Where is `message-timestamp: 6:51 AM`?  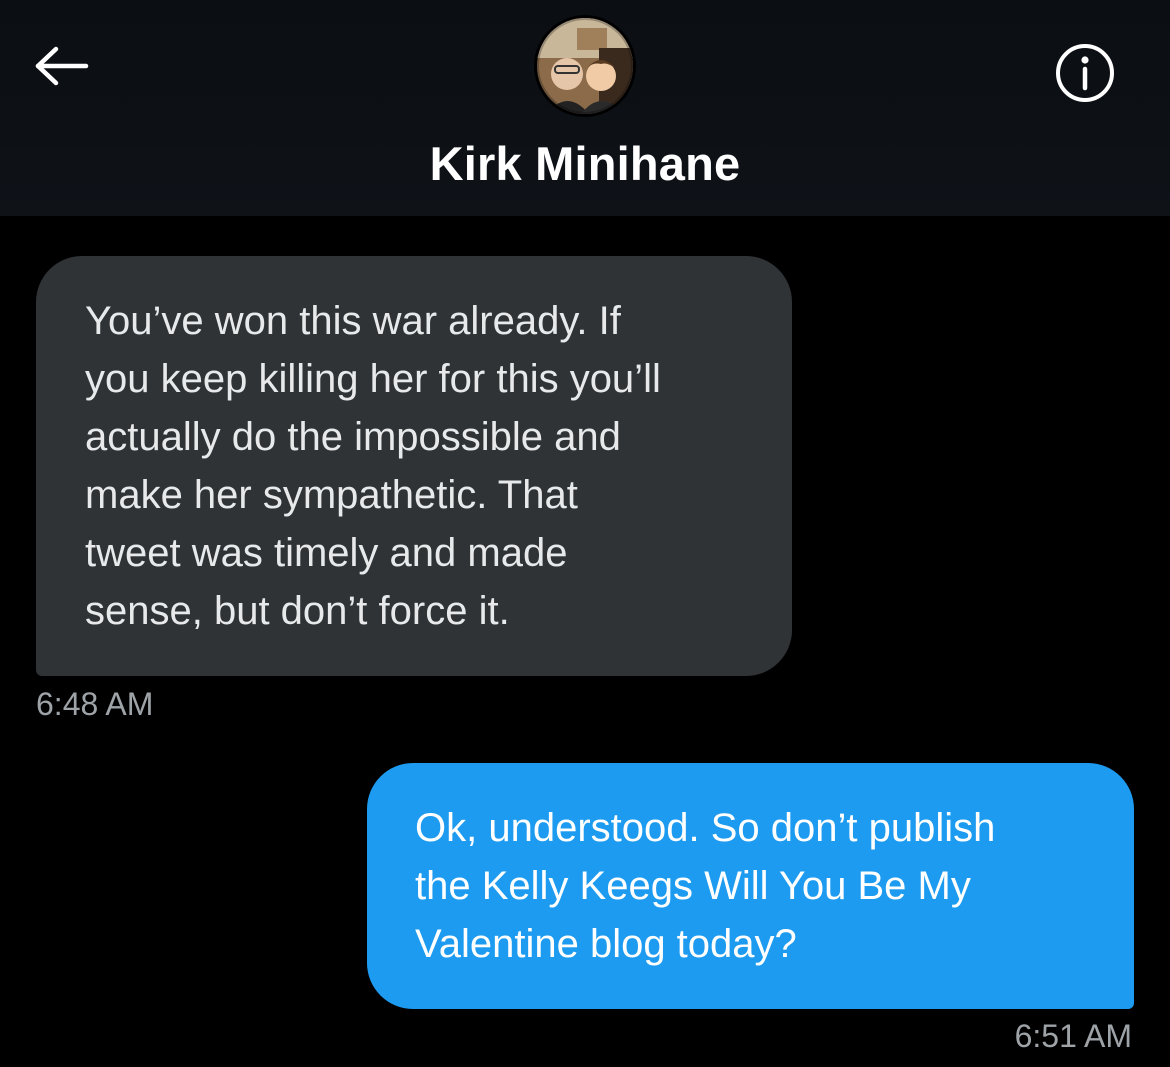 message-timestamp: 6:51 AM is located at coordinates (1073, 1036).